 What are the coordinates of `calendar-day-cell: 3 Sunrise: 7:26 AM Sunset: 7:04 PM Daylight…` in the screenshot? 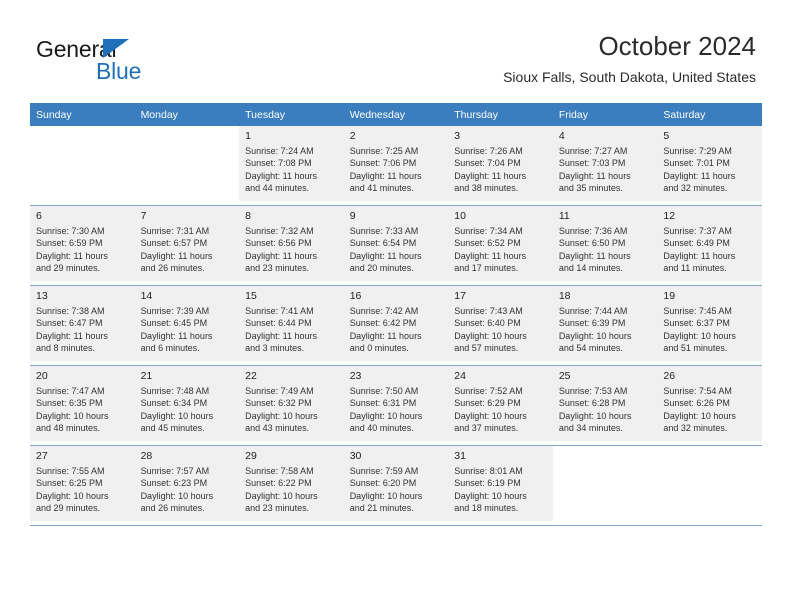 It's located at (500, 166).